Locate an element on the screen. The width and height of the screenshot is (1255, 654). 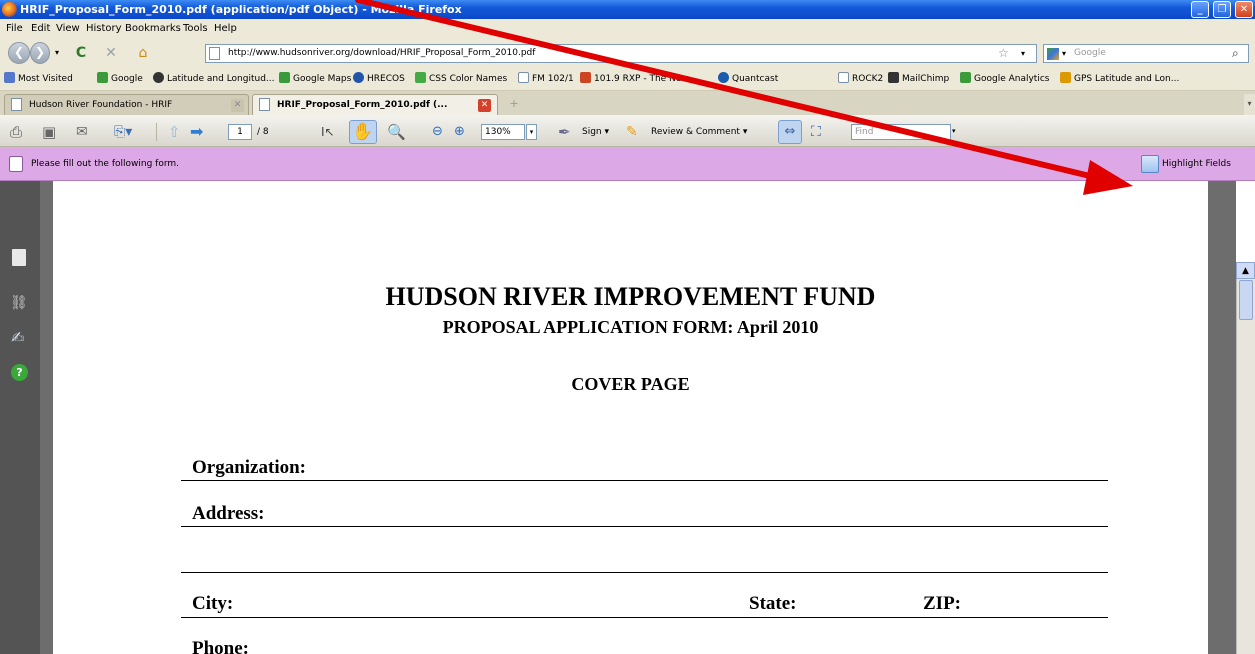
document-gutter-right is located at coordinates (1222, 417).